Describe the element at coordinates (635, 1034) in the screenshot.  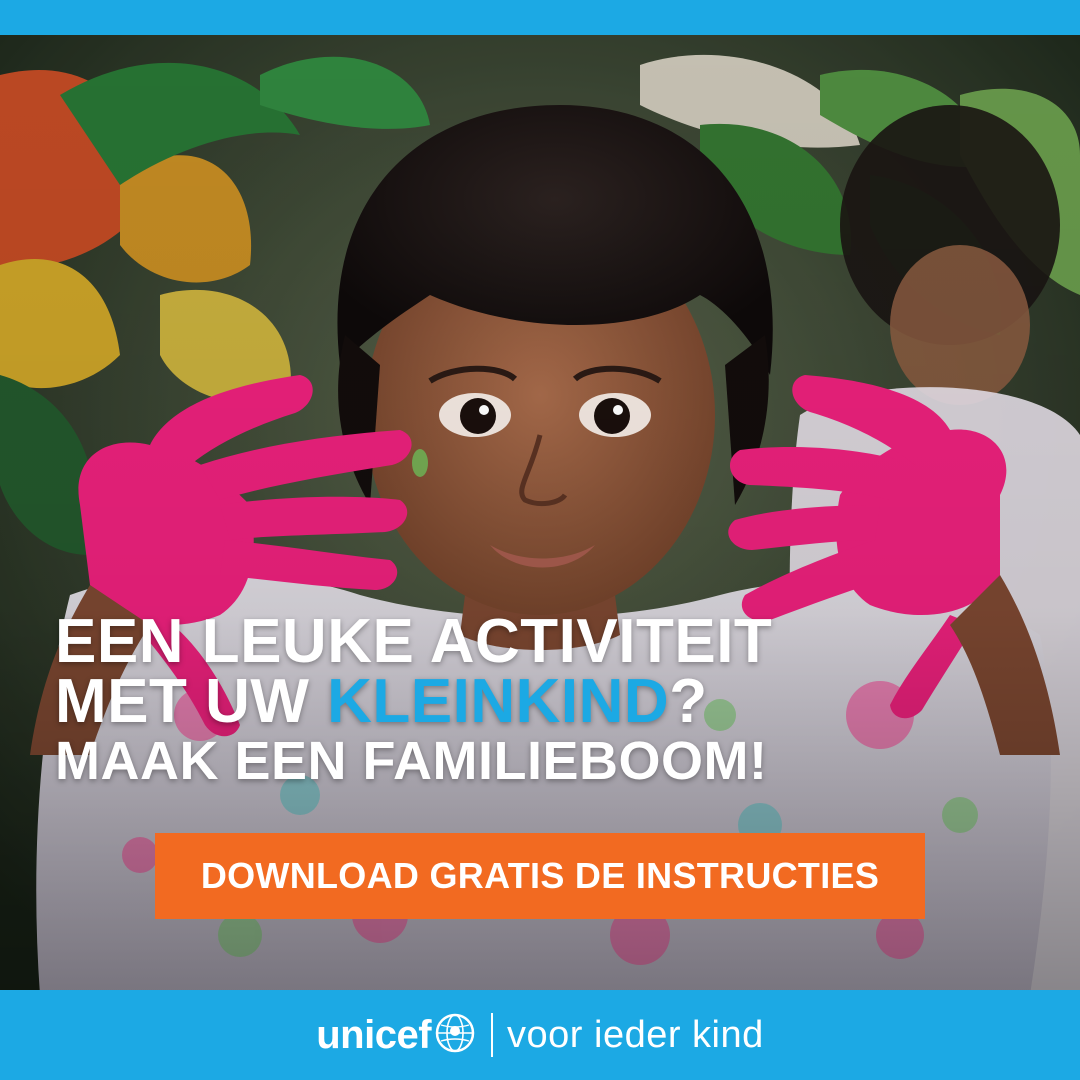
I see `footer-tagline: voor ieder kind` at that location.